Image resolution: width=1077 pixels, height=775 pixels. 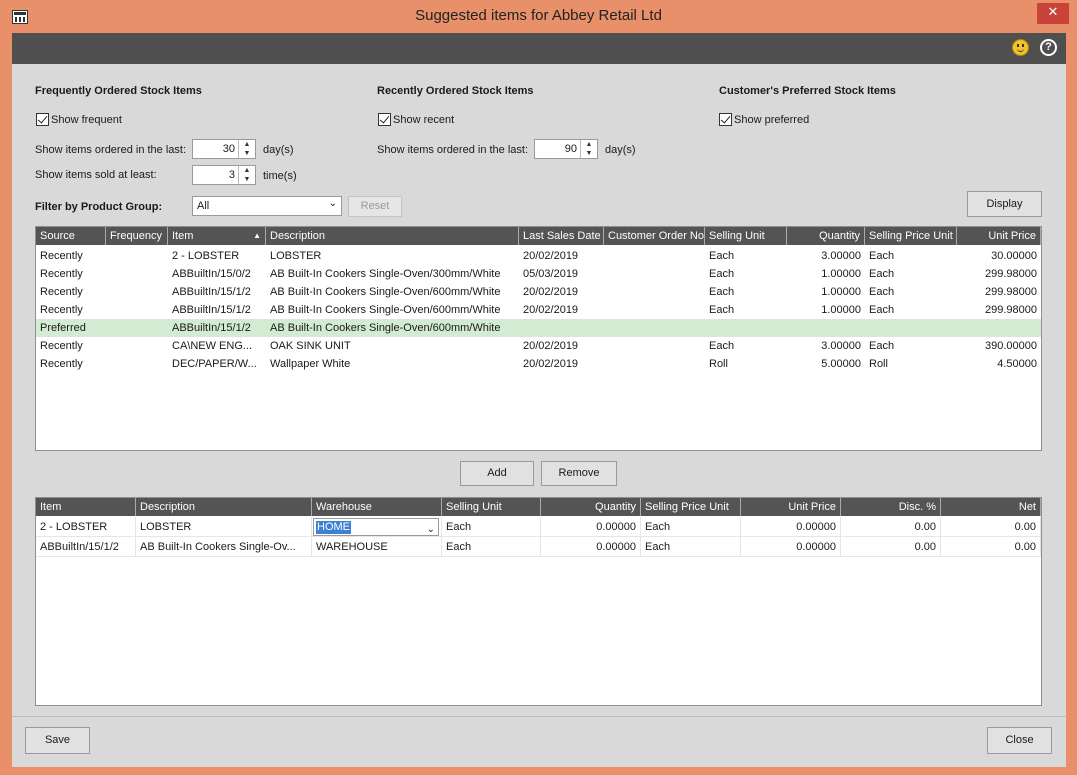 I want to click on col-net: Net, so click(x=991, y=507).